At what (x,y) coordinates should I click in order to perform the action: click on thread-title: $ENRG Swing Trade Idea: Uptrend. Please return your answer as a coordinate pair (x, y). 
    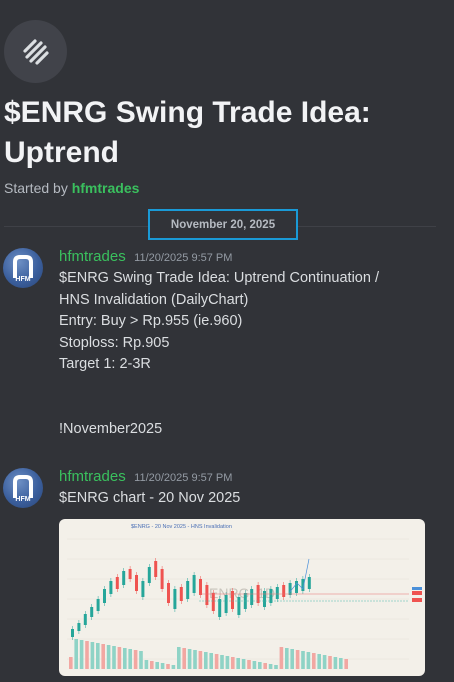
    Looking at the image, I should click on (187, 132).